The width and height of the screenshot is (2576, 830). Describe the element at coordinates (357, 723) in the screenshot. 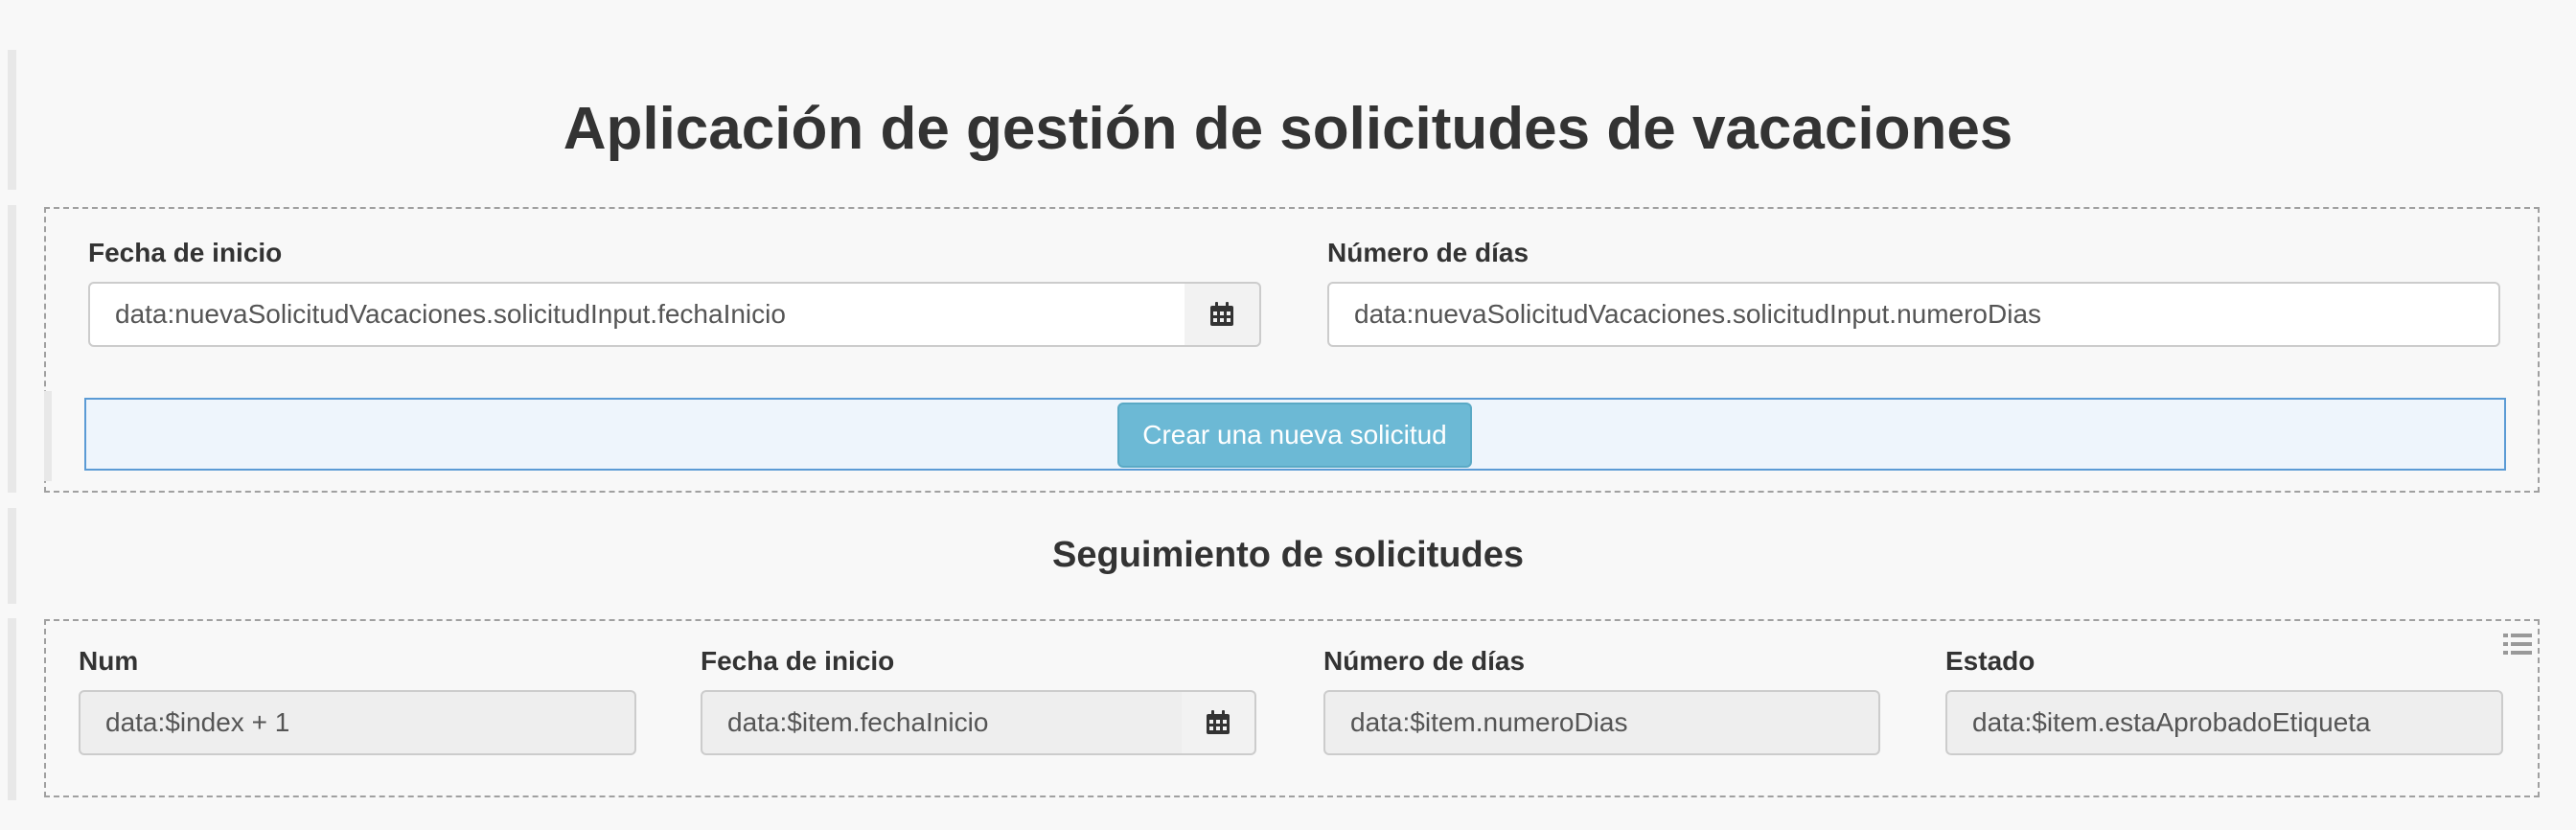

I see `num-field: data:$index + 1` at that location.